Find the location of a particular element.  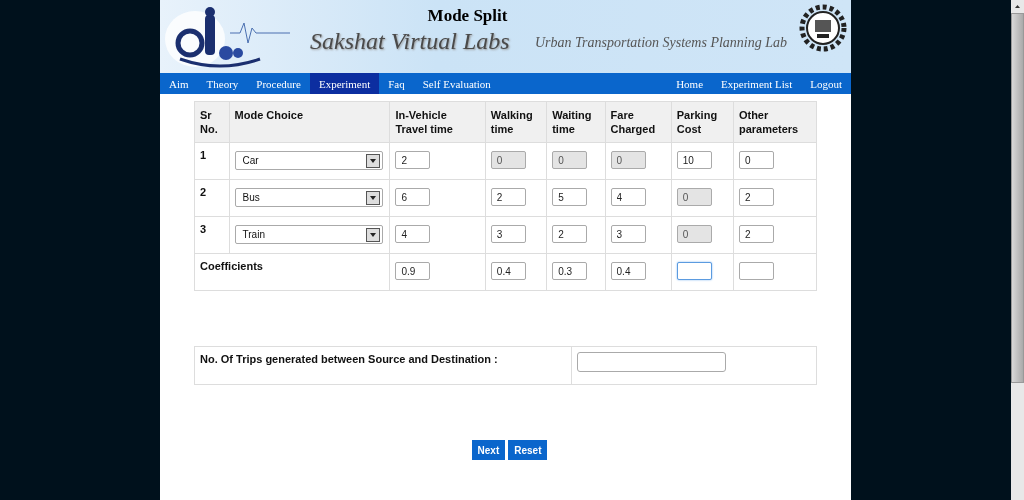

nav-link: Procedure is located at coordinates (278, 83).